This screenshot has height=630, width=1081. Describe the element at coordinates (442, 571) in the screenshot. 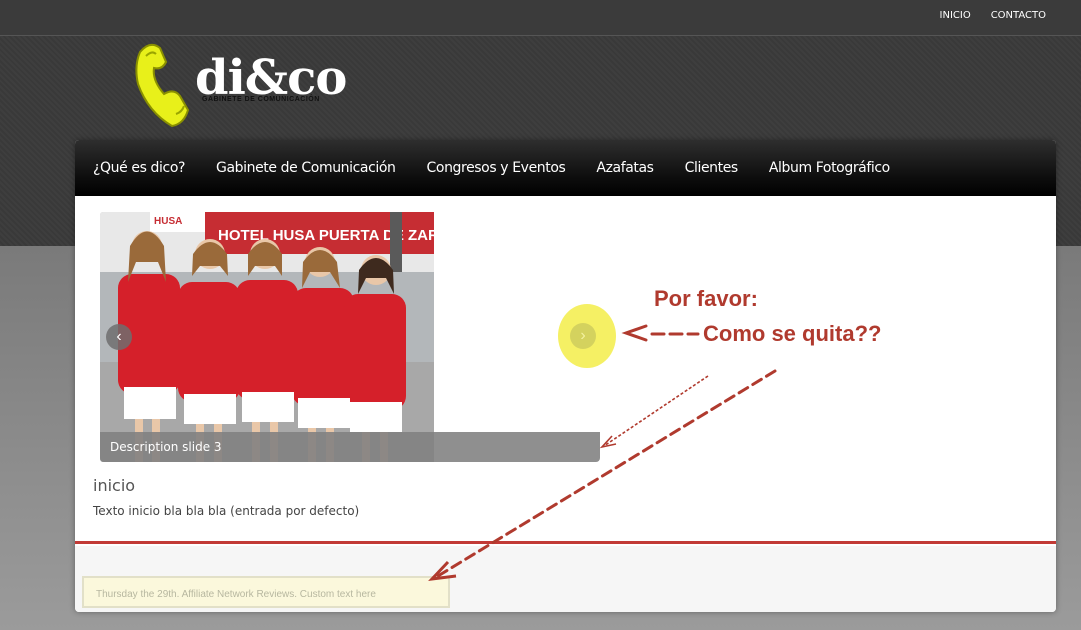

I see `annotation-arrow-footer-head` at that location.